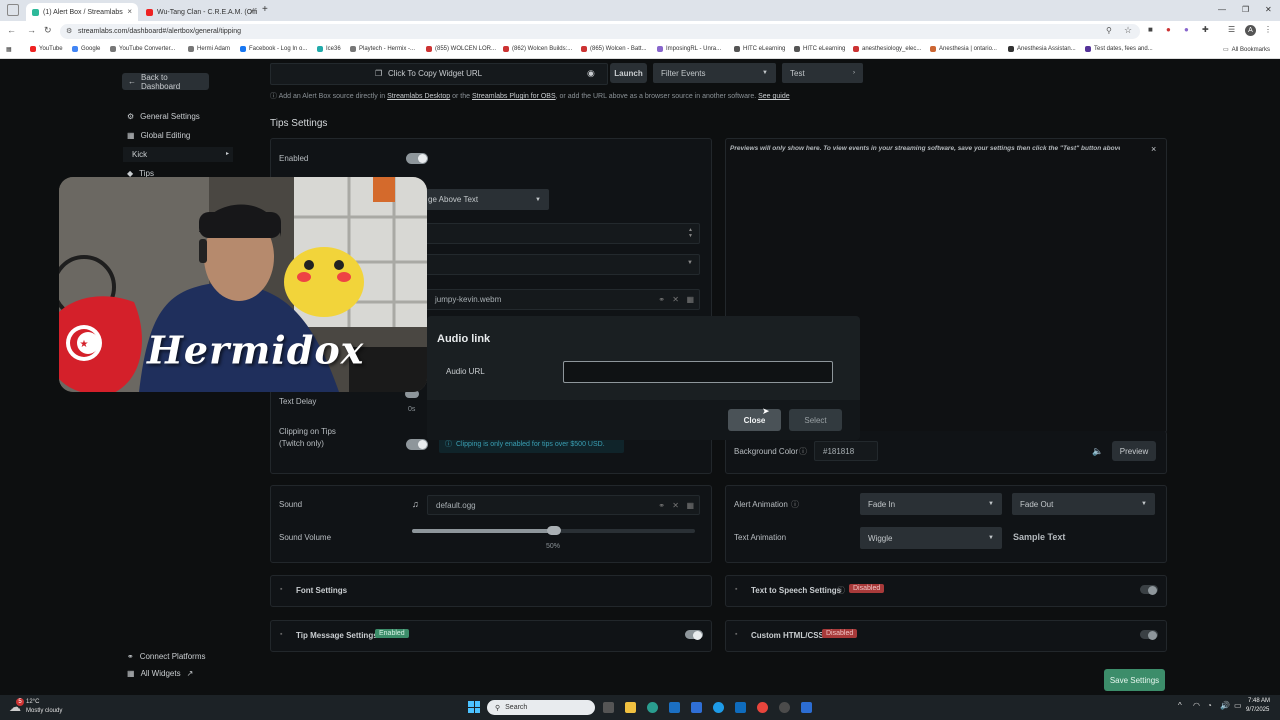  What do you see at coordinates (491, 636) in the screenshot?
I see `tip-message-settings-panel: ▪ Tip Message Settings Enabled` at bounding box center [491, 636].